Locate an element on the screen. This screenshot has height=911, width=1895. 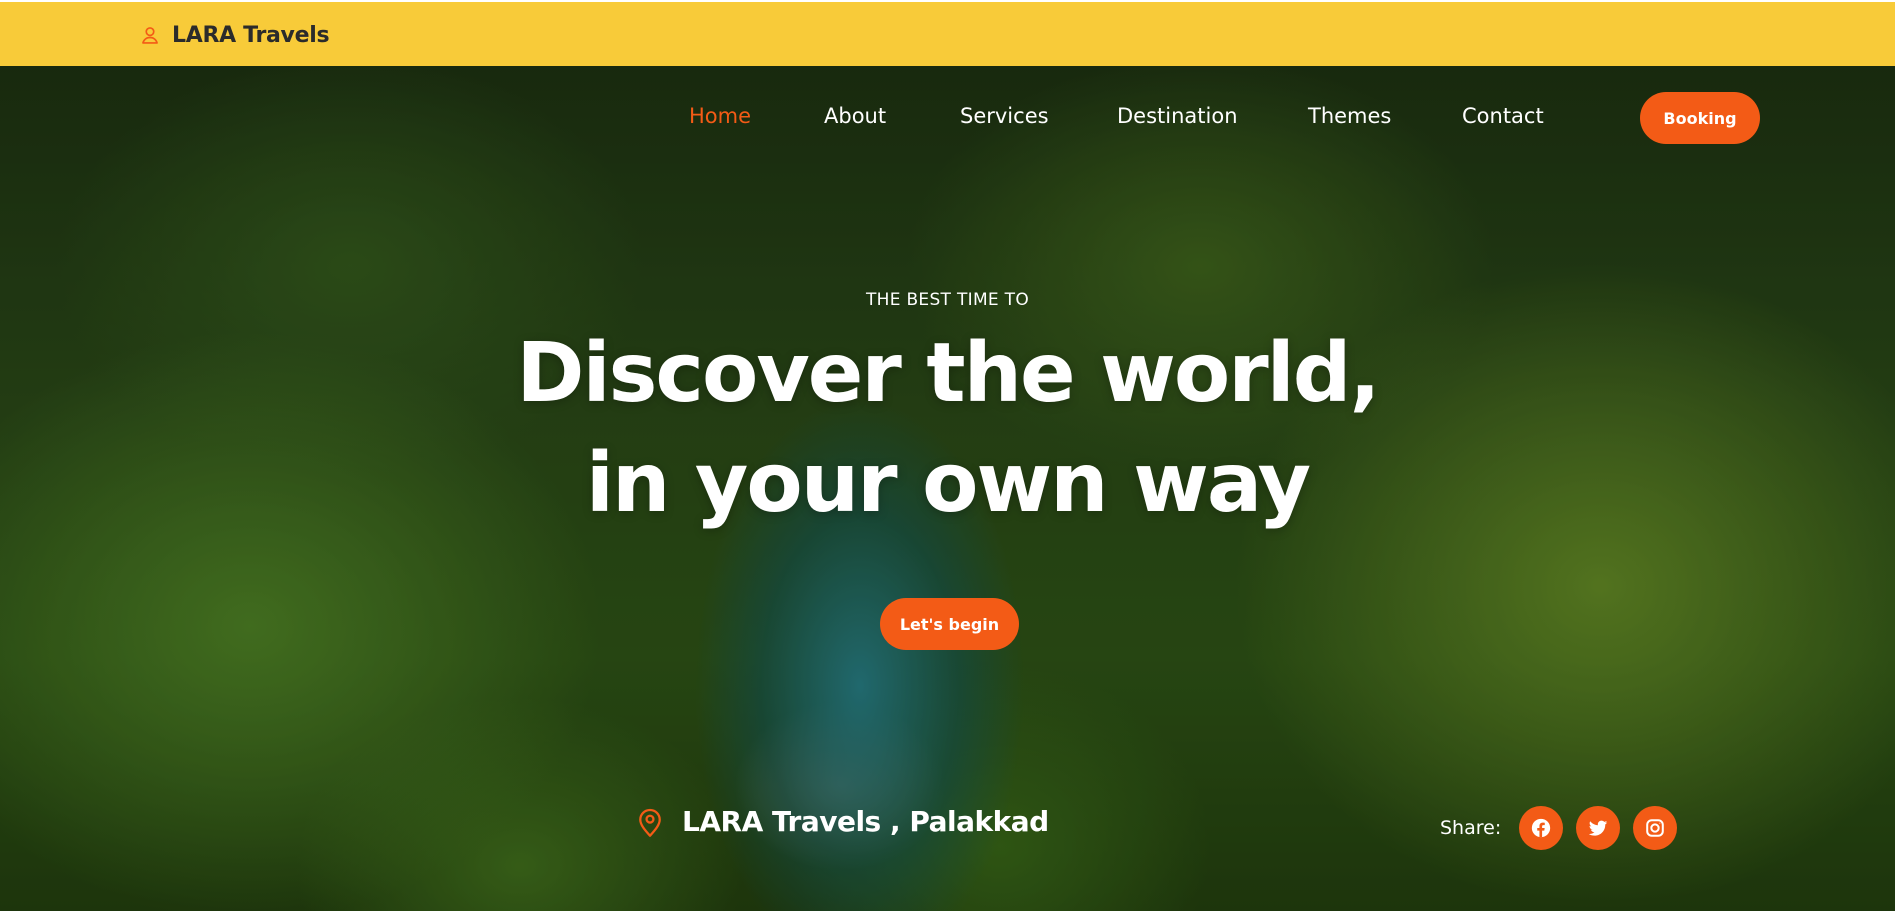
instagram-icon is located at coordinates (1655, 828).